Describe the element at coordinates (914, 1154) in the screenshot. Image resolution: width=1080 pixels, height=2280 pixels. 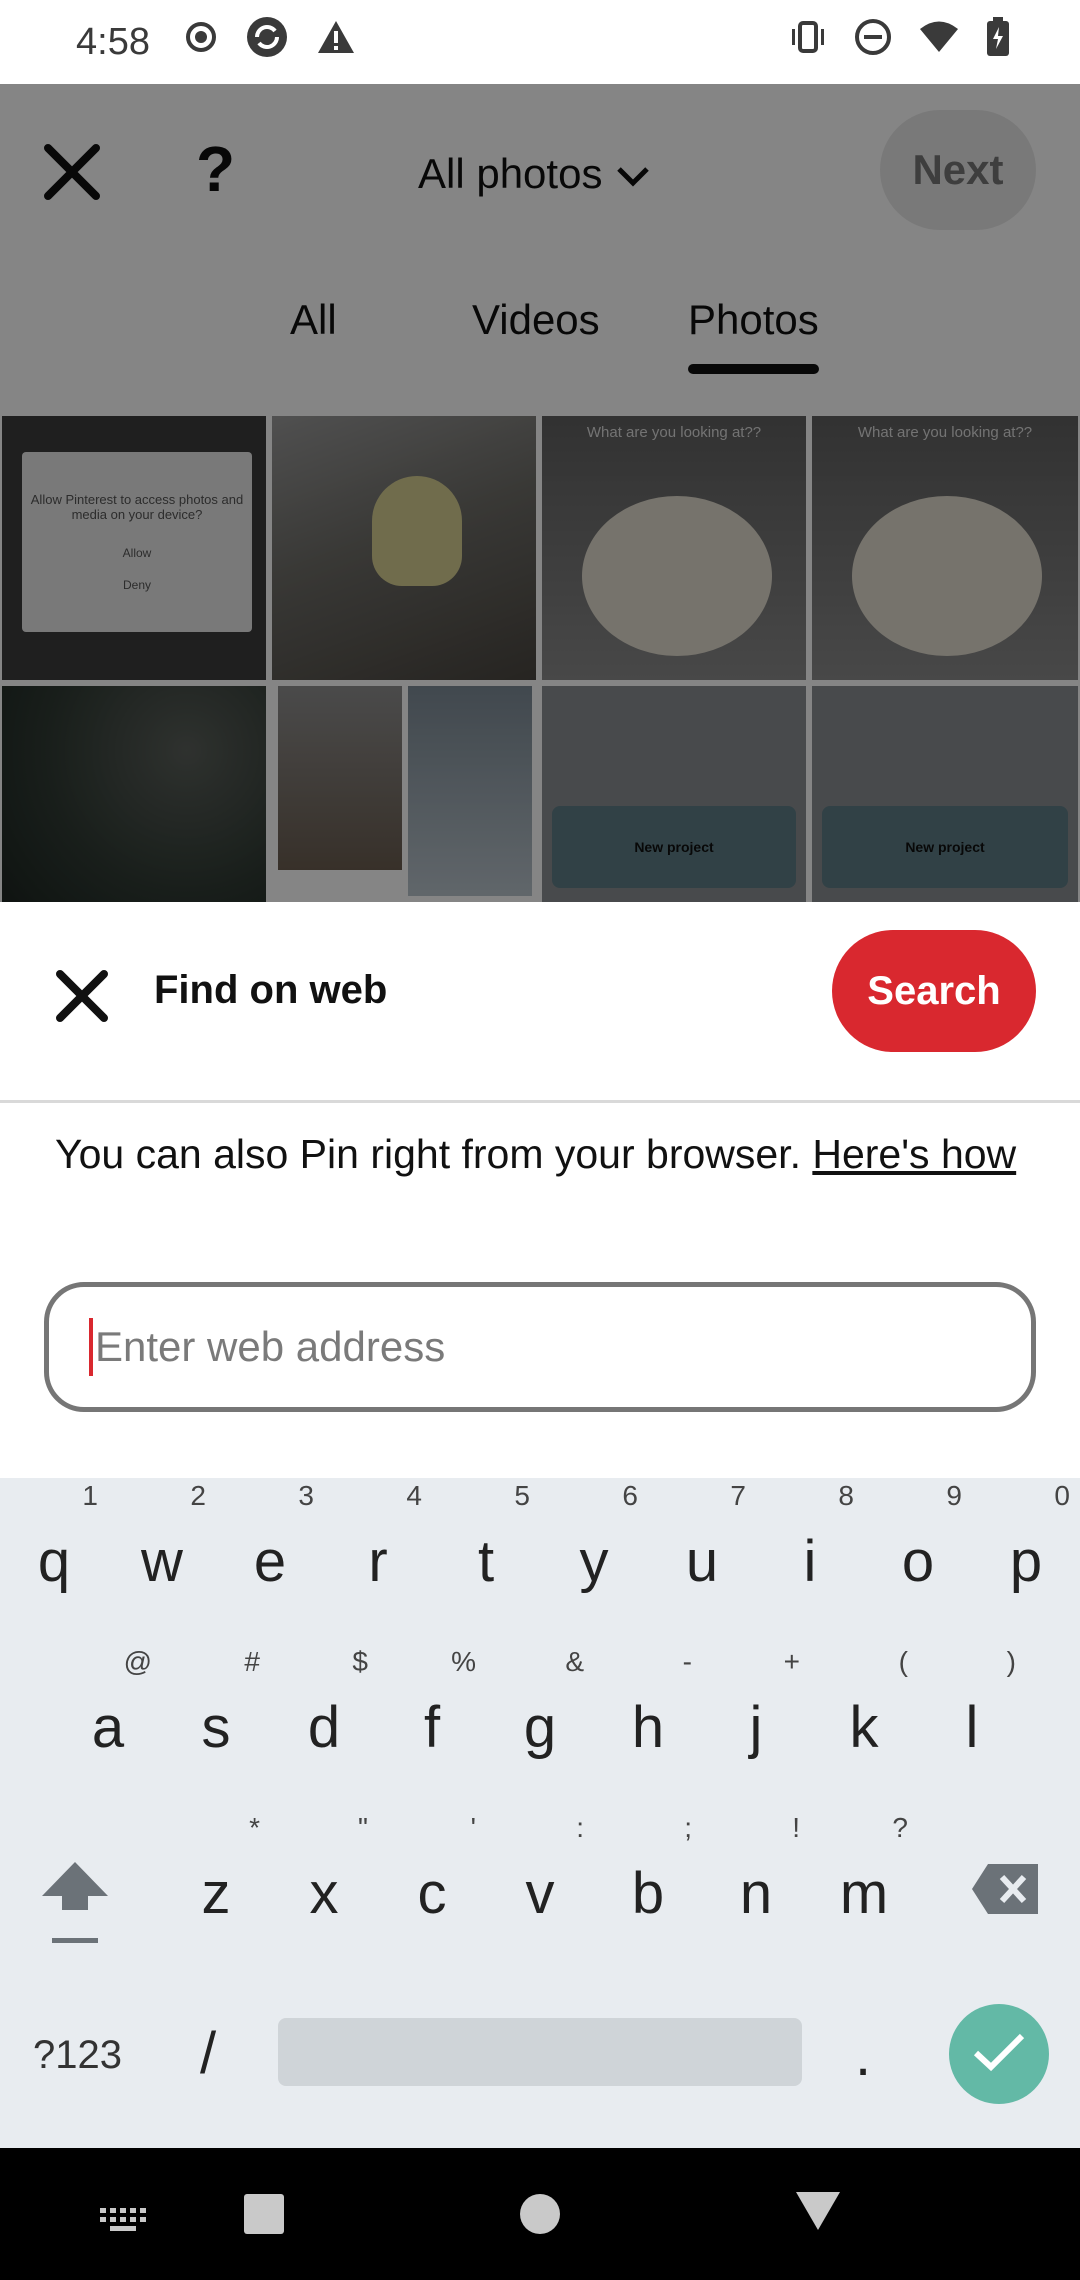
I see `heres-how-link: Here's how` at that location.